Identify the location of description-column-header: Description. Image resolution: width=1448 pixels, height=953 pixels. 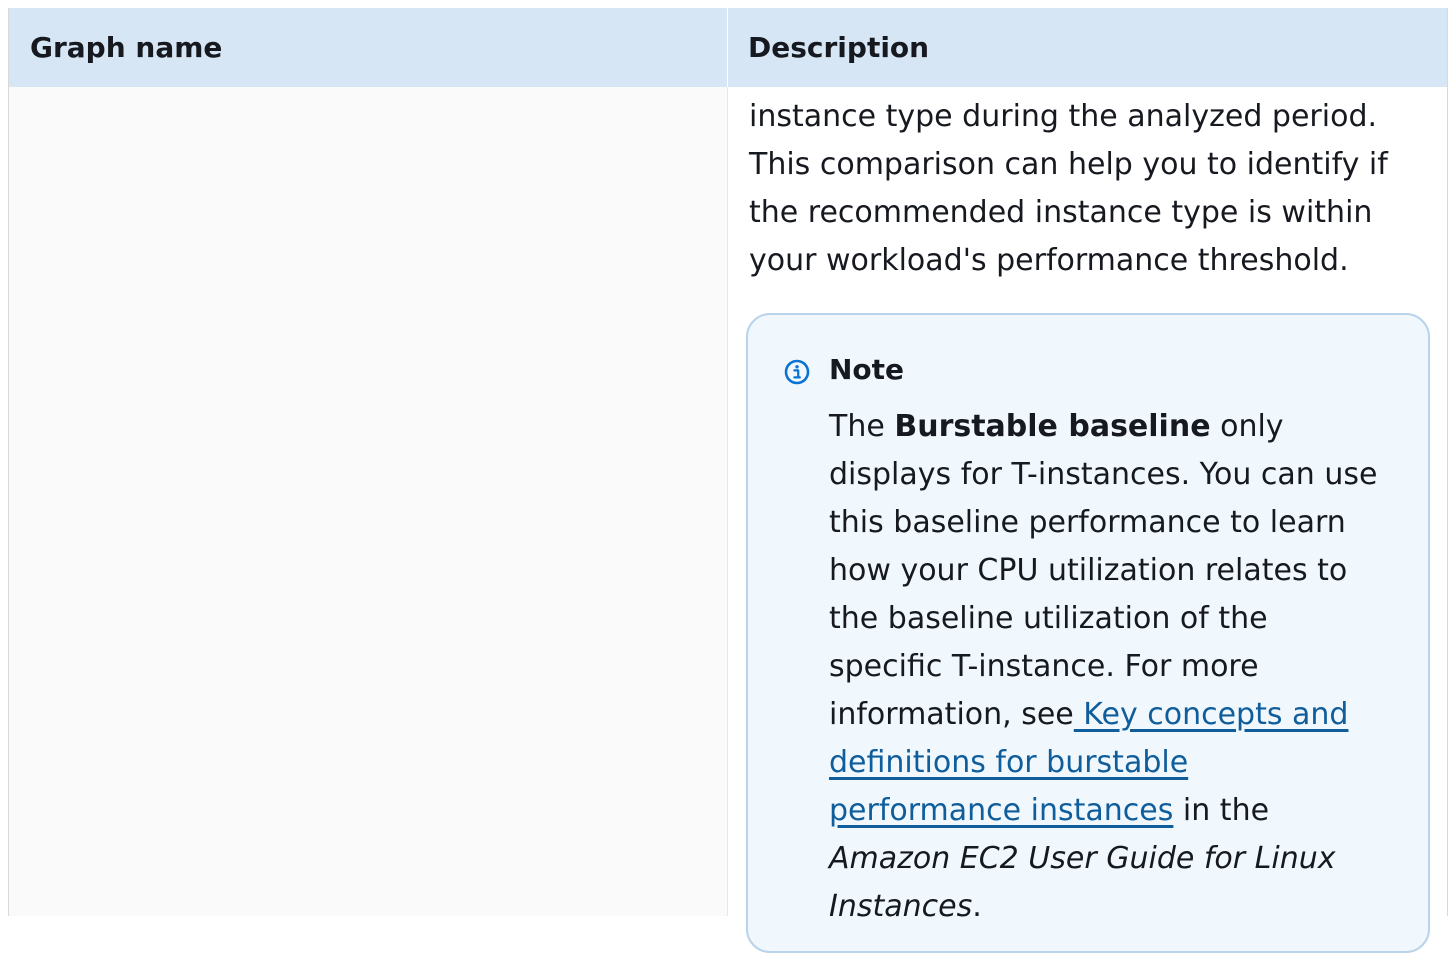
(839, 47).